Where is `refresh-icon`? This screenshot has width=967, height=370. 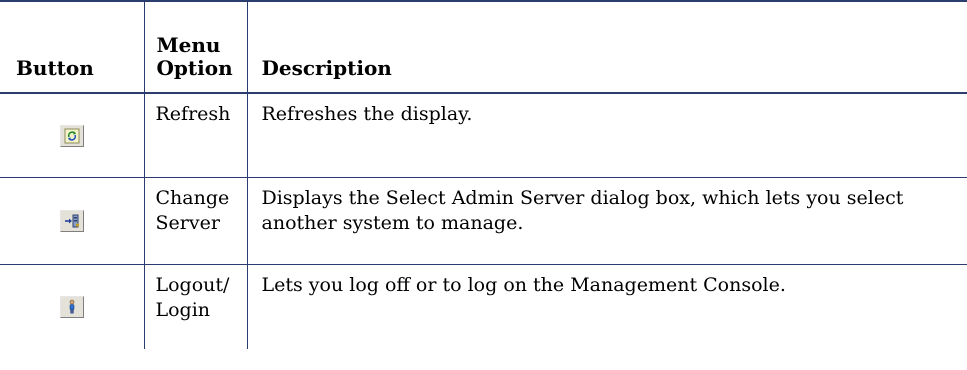 refresh-icon is located at coordinates (71, 135).